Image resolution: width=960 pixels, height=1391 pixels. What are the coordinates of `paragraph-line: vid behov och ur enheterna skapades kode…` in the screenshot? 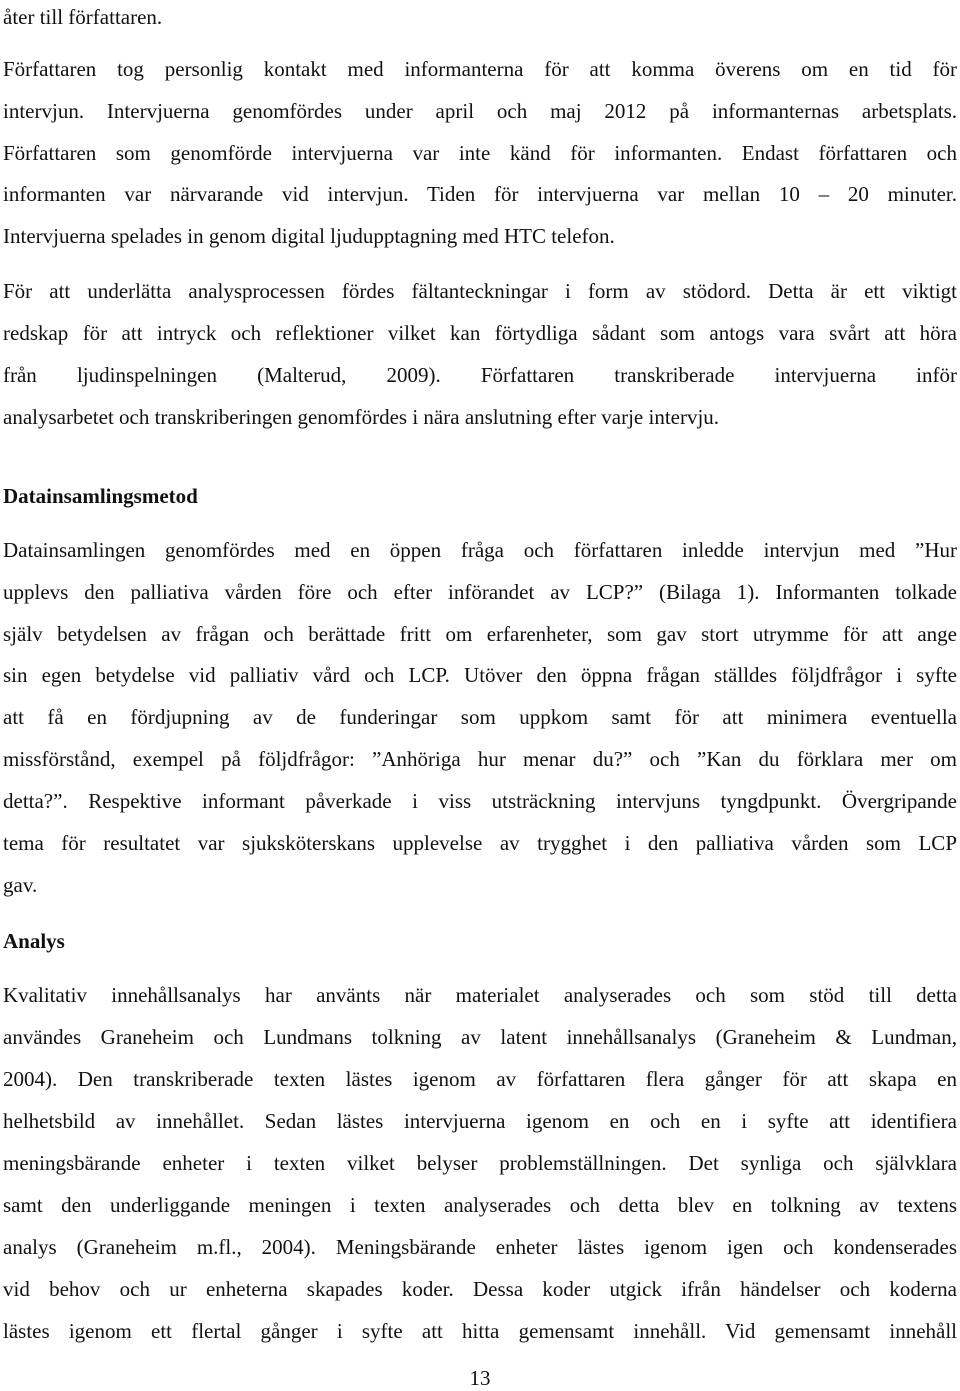 It's located at (480, 1289).